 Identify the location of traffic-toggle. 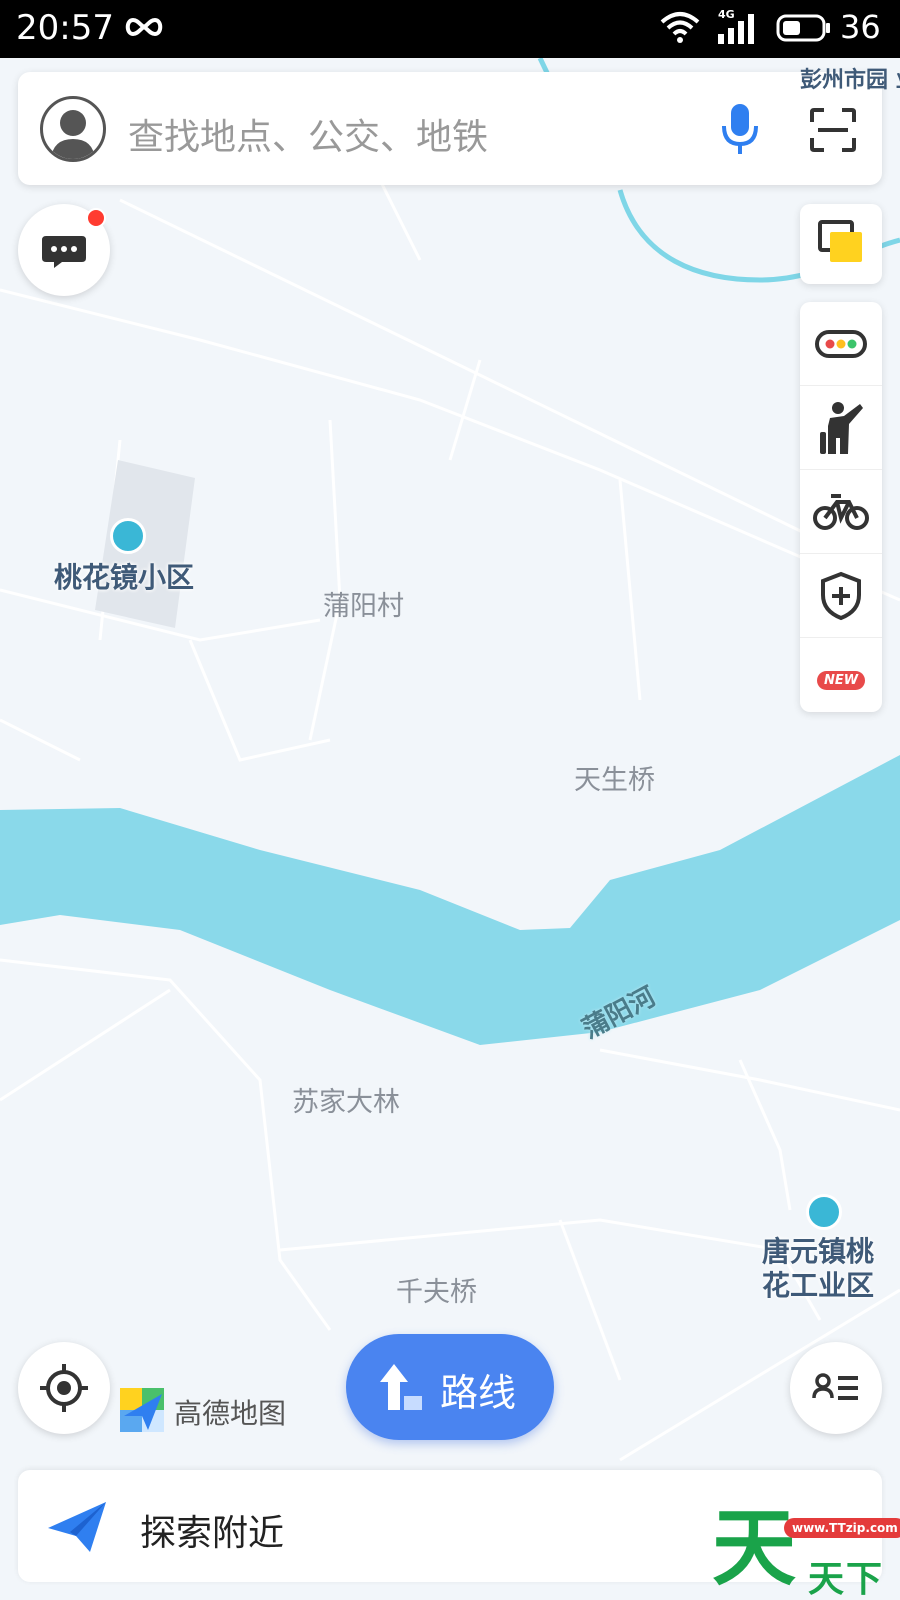
(841, 344).